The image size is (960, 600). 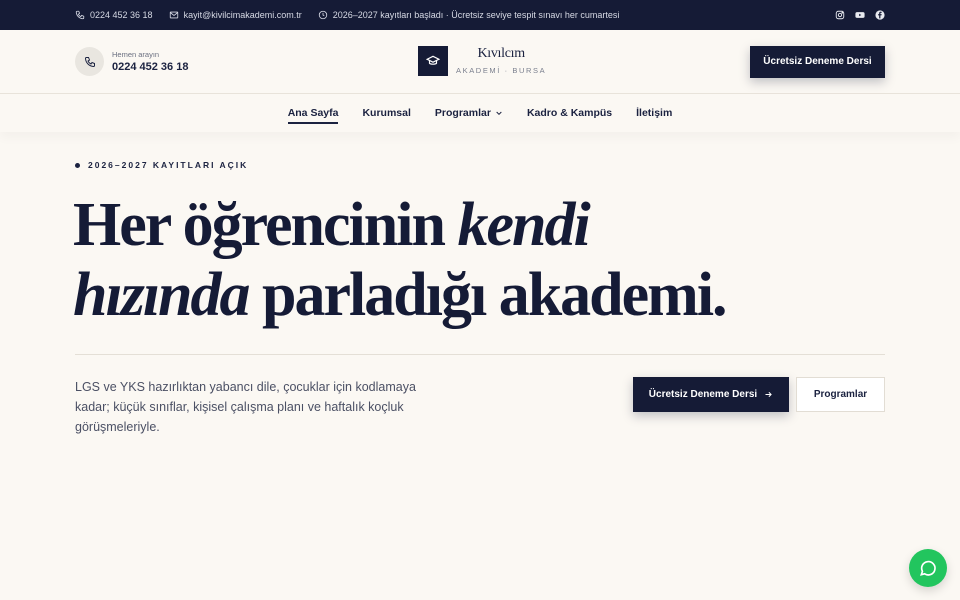 What do you see at coordinates (501, 70) in the screenshot?
I see `logo-subtitle: AKADEMİ · BURSA` at bounding box center [501, 70].